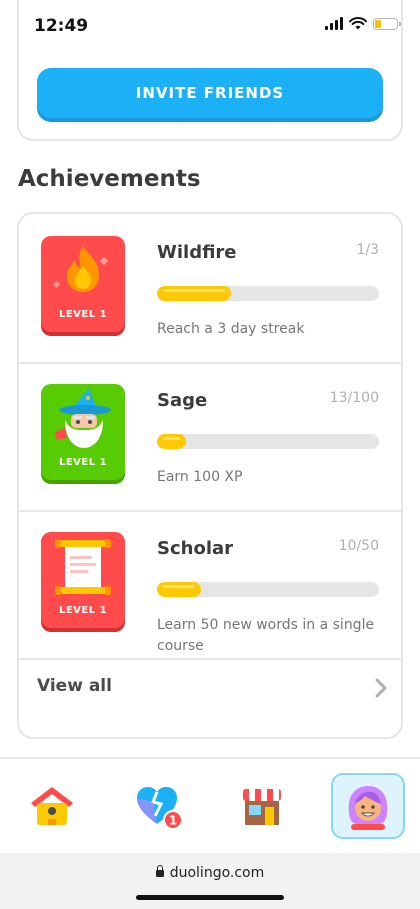 The height and width of the screenshot is (909, 420). Describe the element at coordinates (83, 418) in the screenshot. I see `wizard-icon` at that location.